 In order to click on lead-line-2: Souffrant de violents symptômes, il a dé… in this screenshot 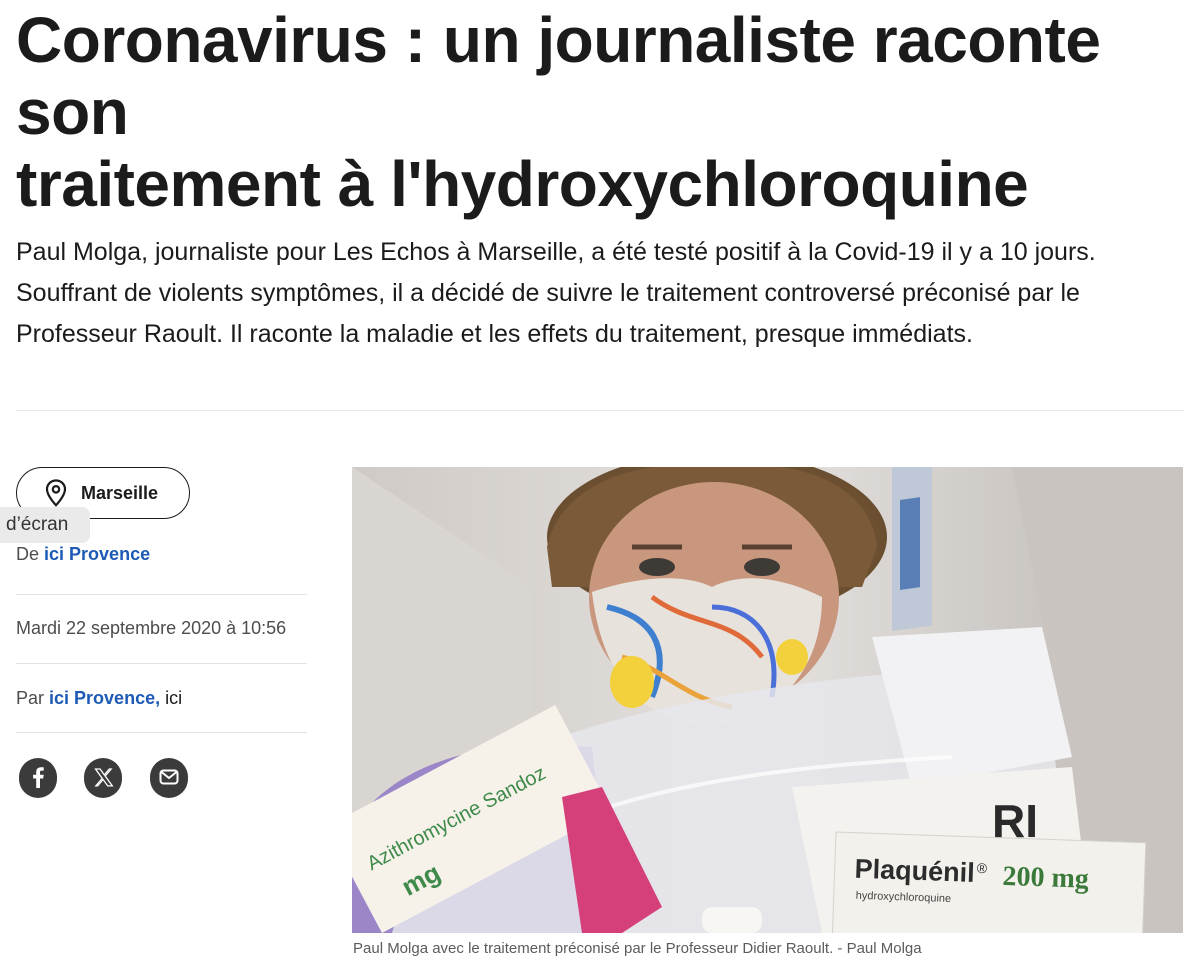, I will do `click(548, 293)`.